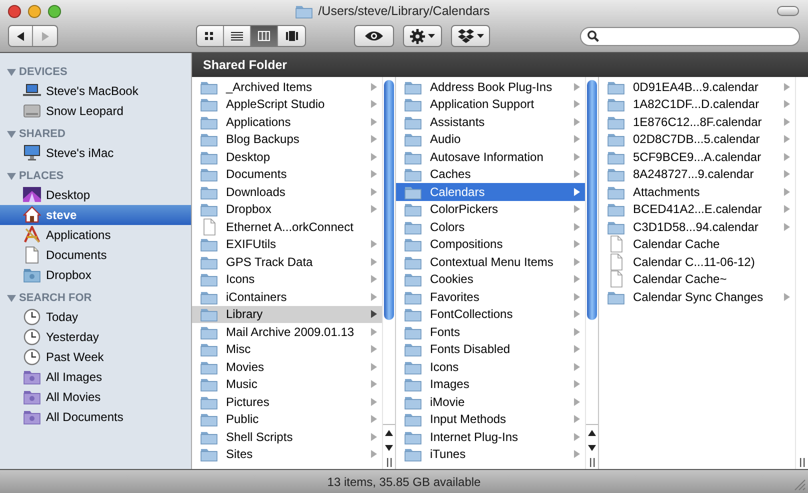  What do you see at coordinates (490, 174) in the screenshot?
I see `file-row: Caches` at bounding box center [490, 174].